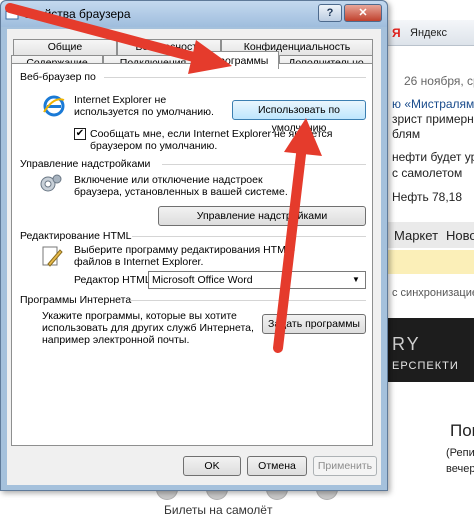 This screenshot has height=519, width=474. I want to click on news-item: ю «Мистралям», so click(433, 104).